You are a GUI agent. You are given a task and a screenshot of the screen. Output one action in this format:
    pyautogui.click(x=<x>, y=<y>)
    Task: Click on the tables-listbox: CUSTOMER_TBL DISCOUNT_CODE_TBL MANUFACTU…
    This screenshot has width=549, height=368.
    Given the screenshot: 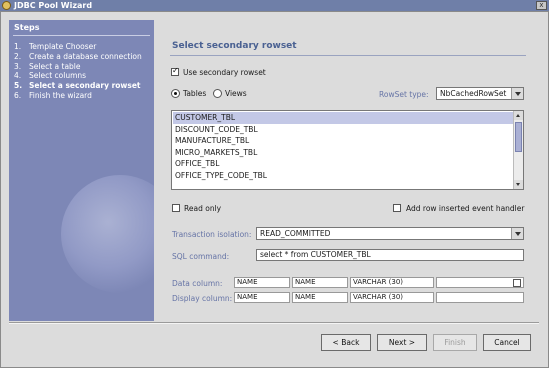 What is the action you would take?
    pyautogui.click(x=347, y=150)
    